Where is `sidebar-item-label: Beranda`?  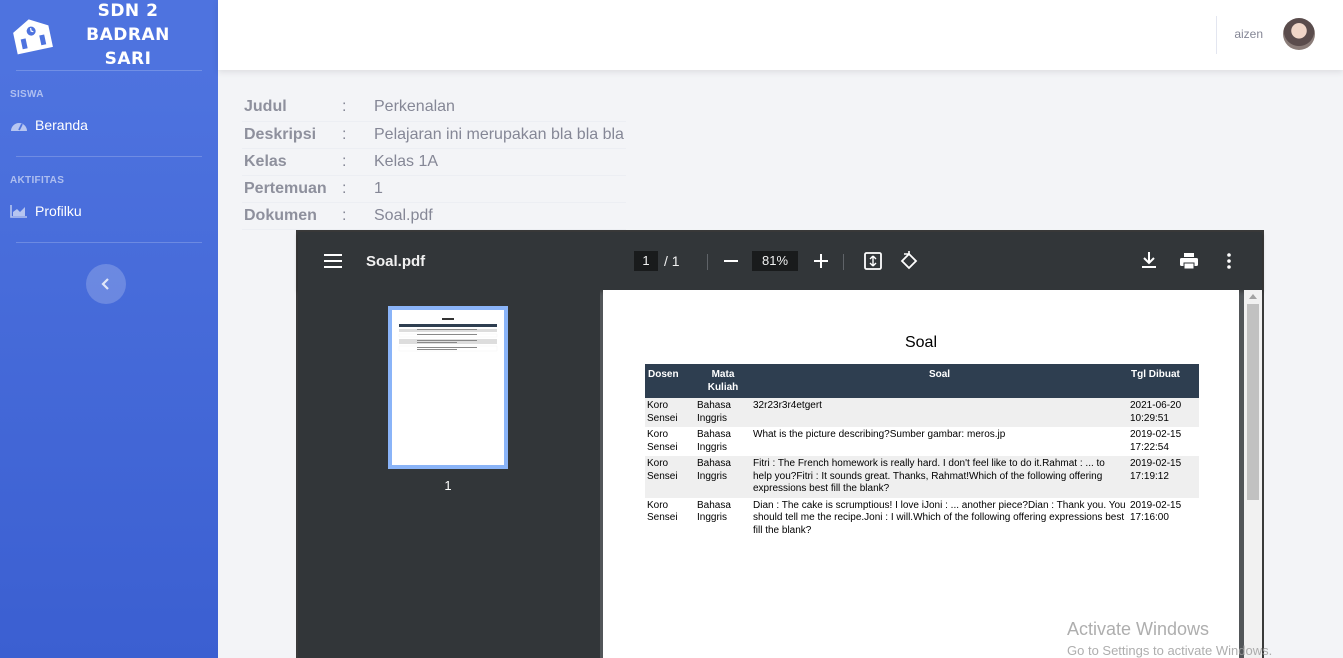
sidebar-item-label: Beranda is located at coordinates (61, 125).